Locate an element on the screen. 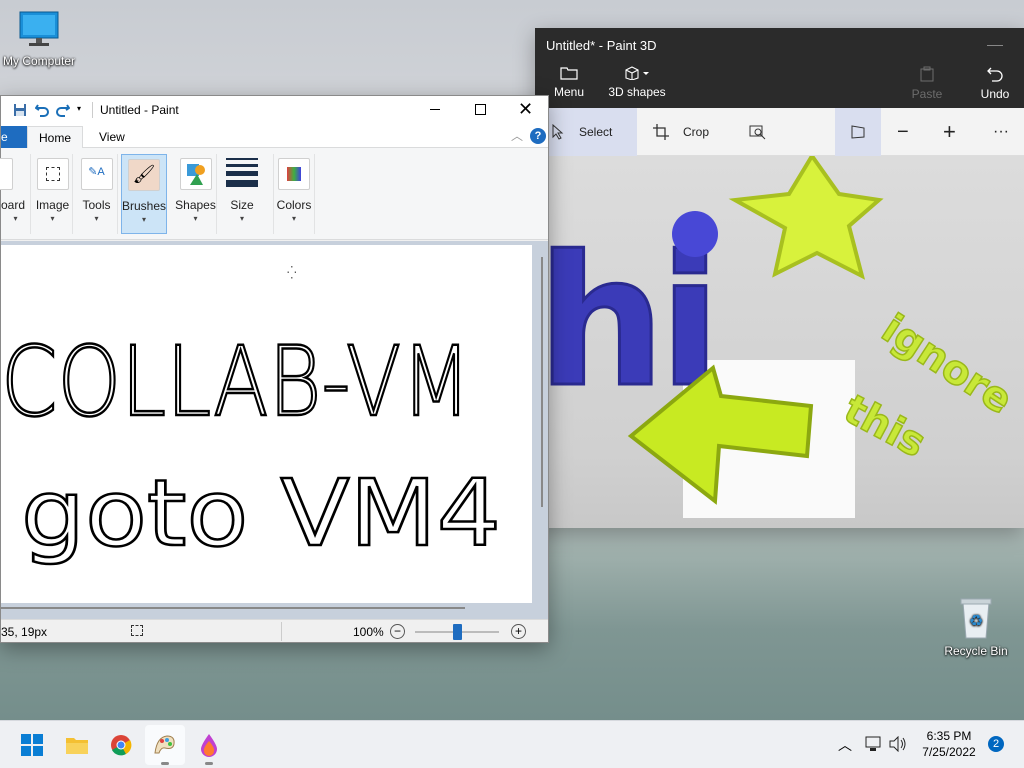 The width and height of the screenshot is (1024, 768). notification-badge: 2 is located at coordinates (996, 744).